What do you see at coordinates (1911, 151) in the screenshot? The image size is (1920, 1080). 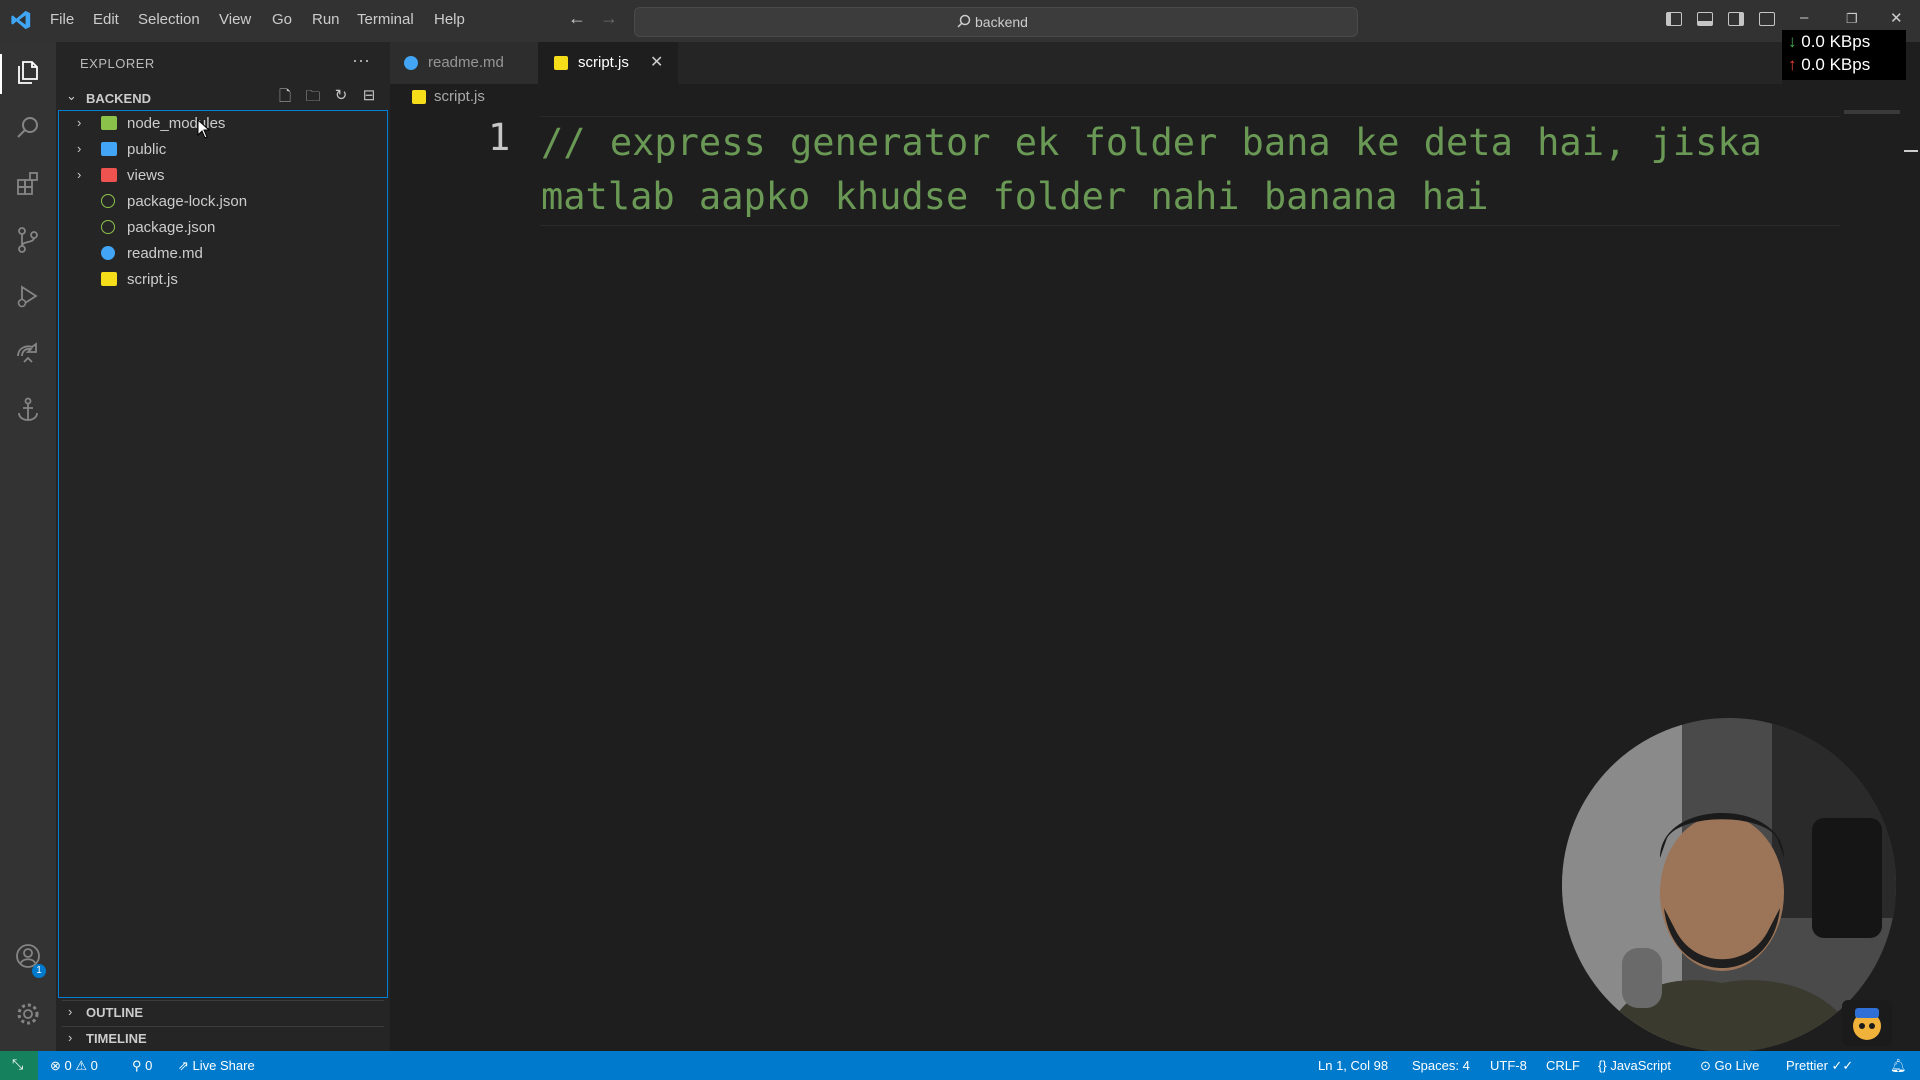 I see `scrollbar-marker` at bounding box center [1911, 151].